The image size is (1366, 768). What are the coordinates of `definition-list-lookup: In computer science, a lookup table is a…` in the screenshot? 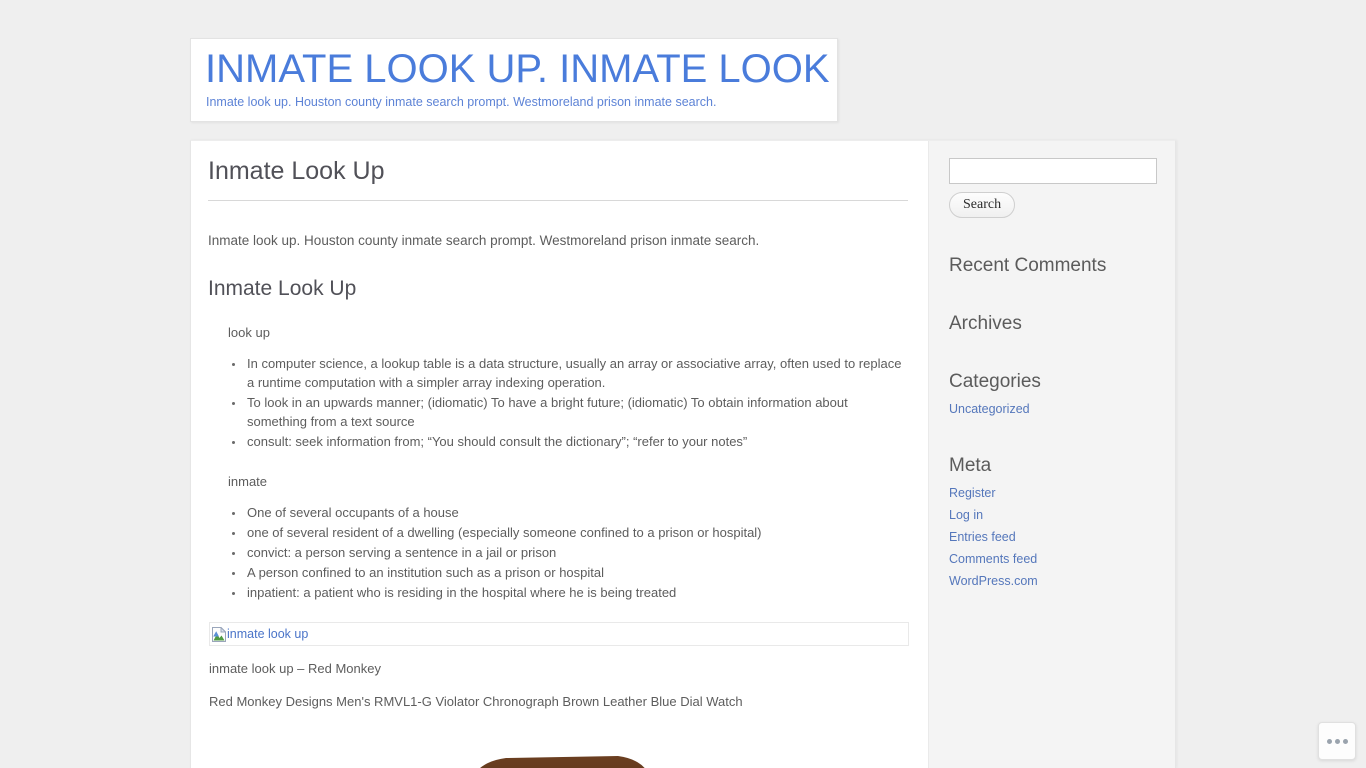 It's located at (558, 402).